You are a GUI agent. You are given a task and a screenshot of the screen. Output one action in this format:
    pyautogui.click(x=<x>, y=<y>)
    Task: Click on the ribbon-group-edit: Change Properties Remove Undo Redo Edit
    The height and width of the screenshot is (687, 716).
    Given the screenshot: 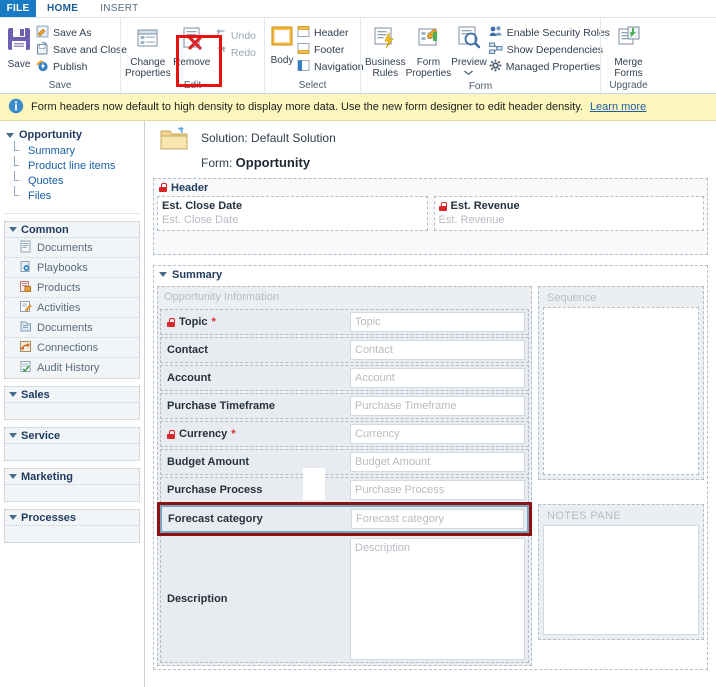 What is the action you would take?
    pyautogui.click(x=192, y=55)
    